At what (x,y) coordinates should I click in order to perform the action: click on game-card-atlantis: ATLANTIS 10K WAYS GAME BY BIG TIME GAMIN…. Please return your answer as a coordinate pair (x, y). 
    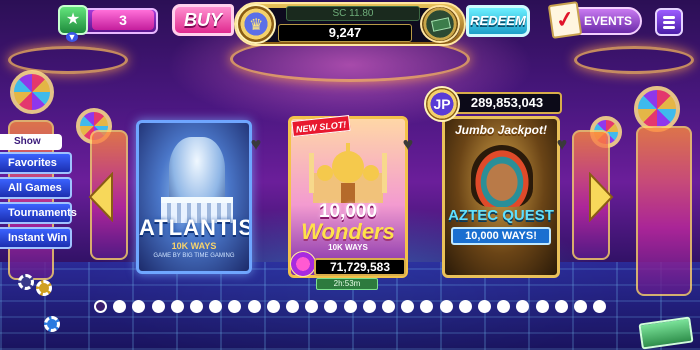
    Looking at the image, I should click on (194, 197).